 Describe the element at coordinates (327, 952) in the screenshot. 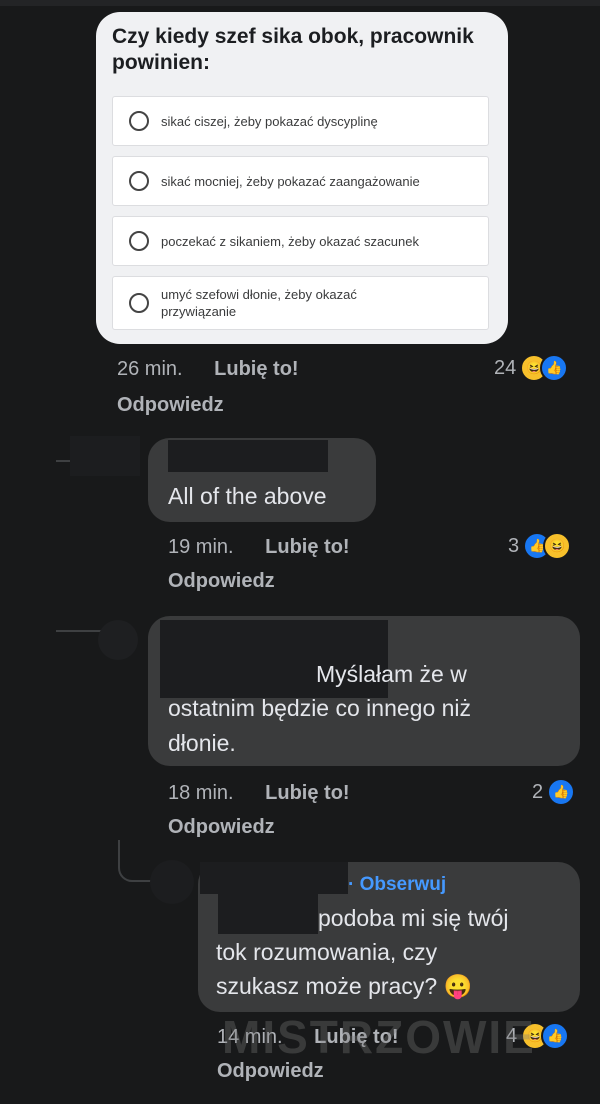

I see `comment-text: tok rozumowania, czy` at that location.